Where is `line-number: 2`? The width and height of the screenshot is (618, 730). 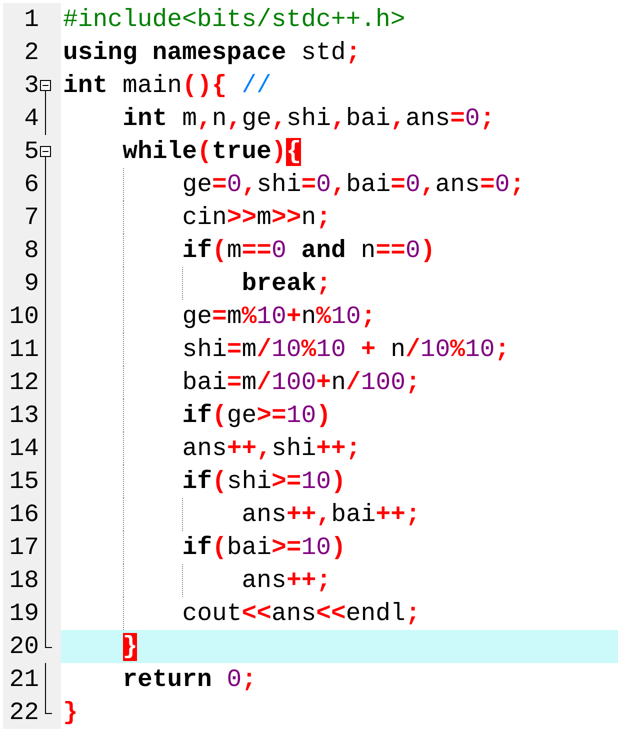
line-number: 2 is located at coordinates (31, 52).